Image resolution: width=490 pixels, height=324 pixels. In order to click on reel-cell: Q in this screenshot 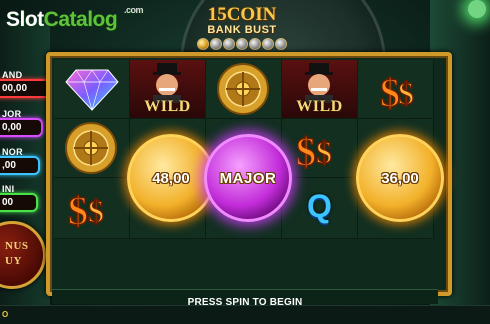, I will do `click(320, 208)`.